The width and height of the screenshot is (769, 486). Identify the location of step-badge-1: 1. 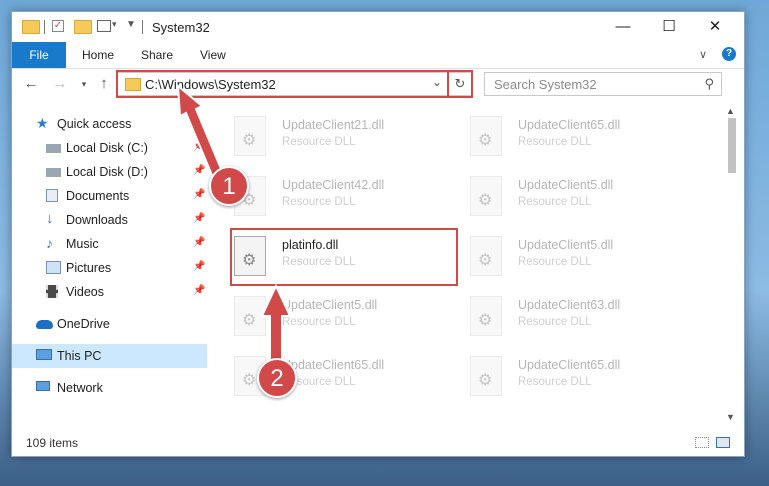
(229, 186).